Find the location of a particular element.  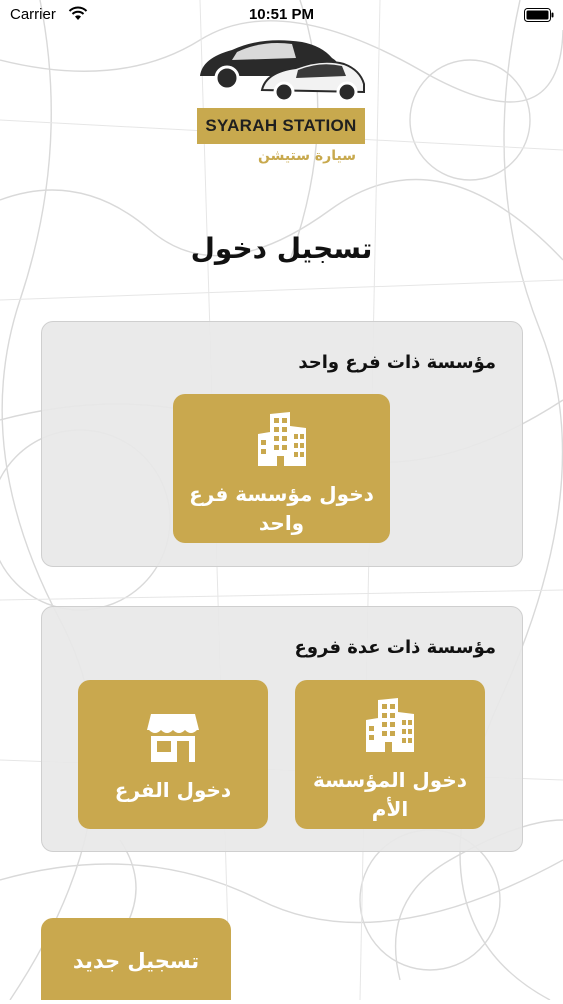

app-logo: SYARAH STATION سيارة ستيشن is located at coordinates (282, 100).